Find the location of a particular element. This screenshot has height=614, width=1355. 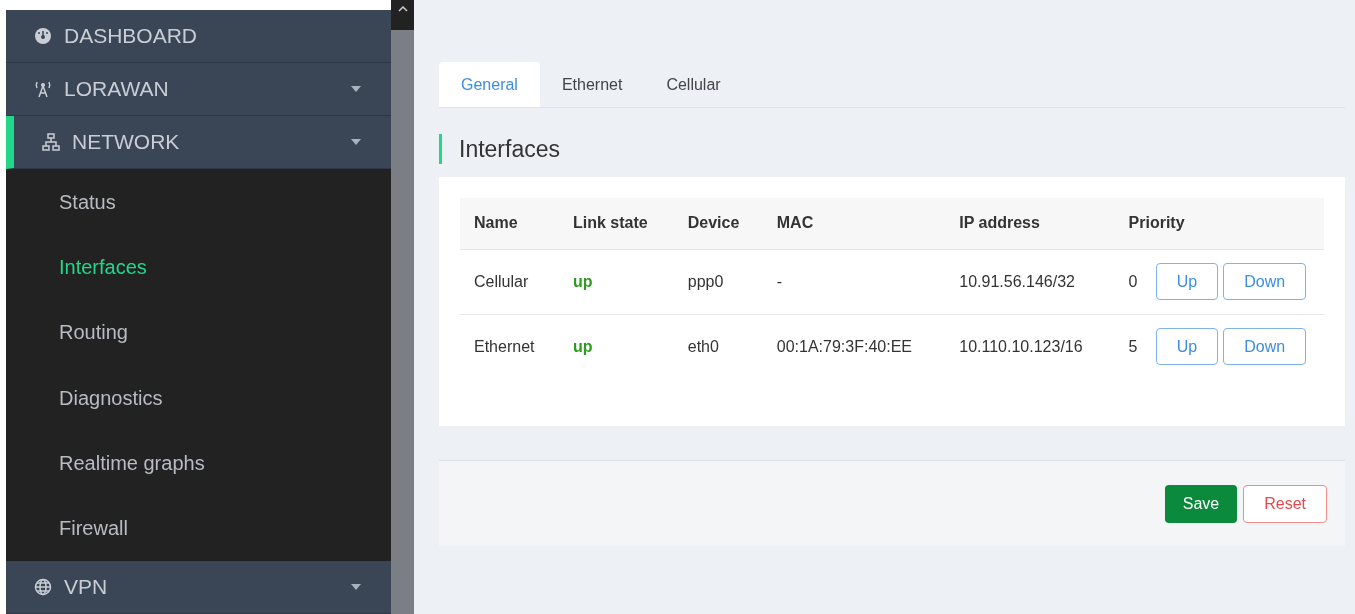

gauge-icon is located at coordinates (43, 36).